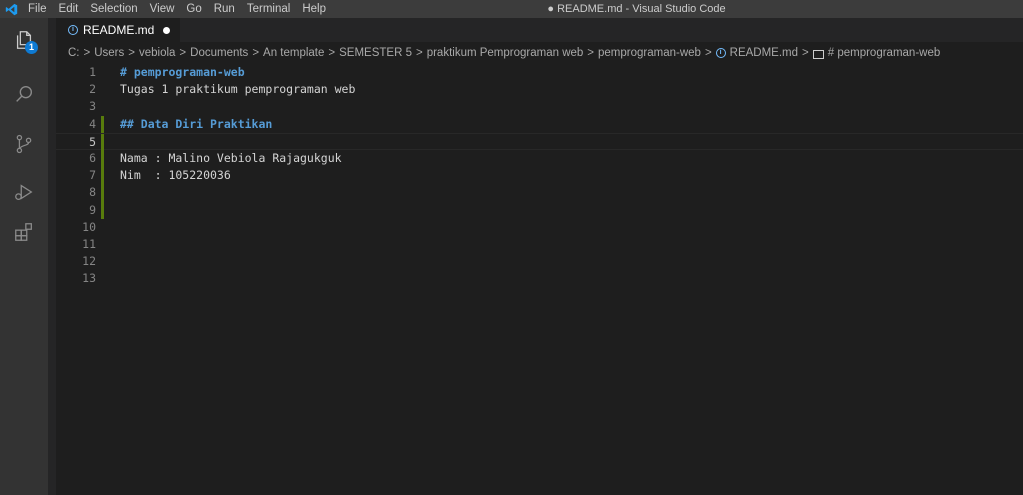 Image resolution: width=1023 pixels, height=495 pixels. What do you see at coordinates (92, 106) in the screenshot?
I see `line-number: 3` at bounding box center [92, 106].